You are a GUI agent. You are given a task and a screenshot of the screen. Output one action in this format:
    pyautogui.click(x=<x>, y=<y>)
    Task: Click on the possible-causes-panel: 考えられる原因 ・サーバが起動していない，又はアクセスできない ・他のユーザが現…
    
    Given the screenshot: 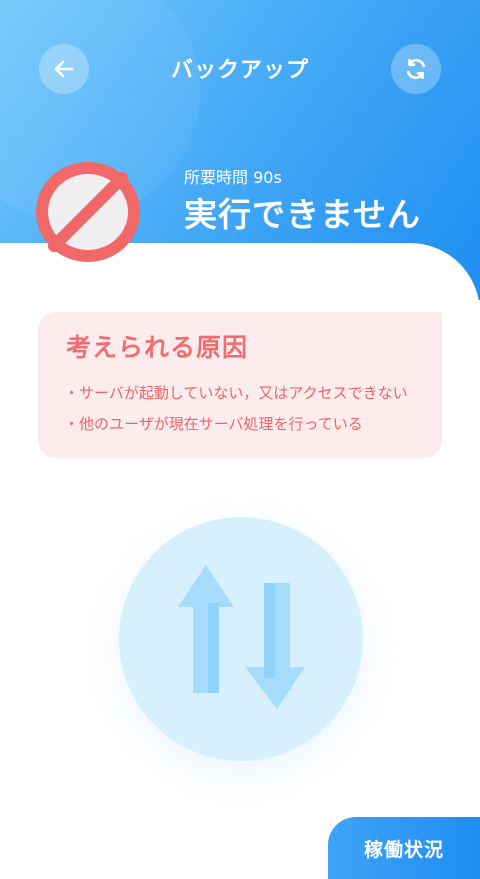 What is the action you would take?
    pyautogui.click(x=240, y=385)
    